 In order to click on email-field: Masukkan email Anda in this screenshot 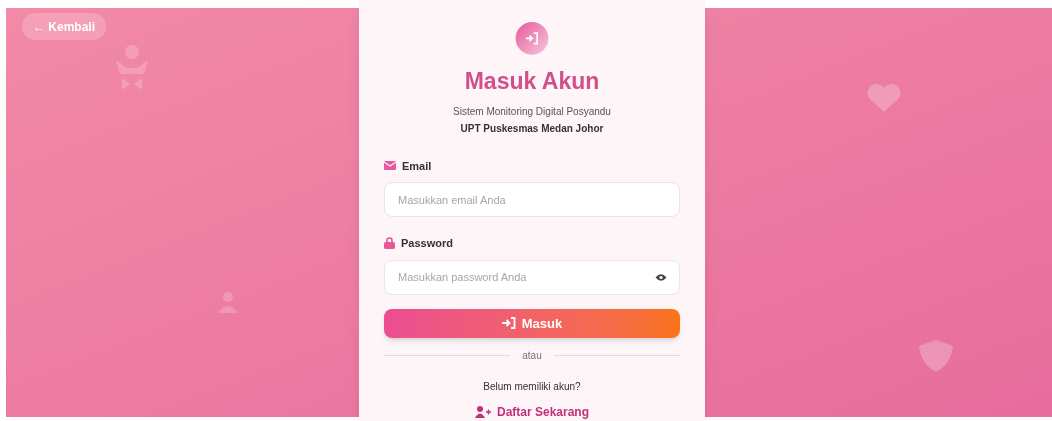, I will do `click(532, 200)`.